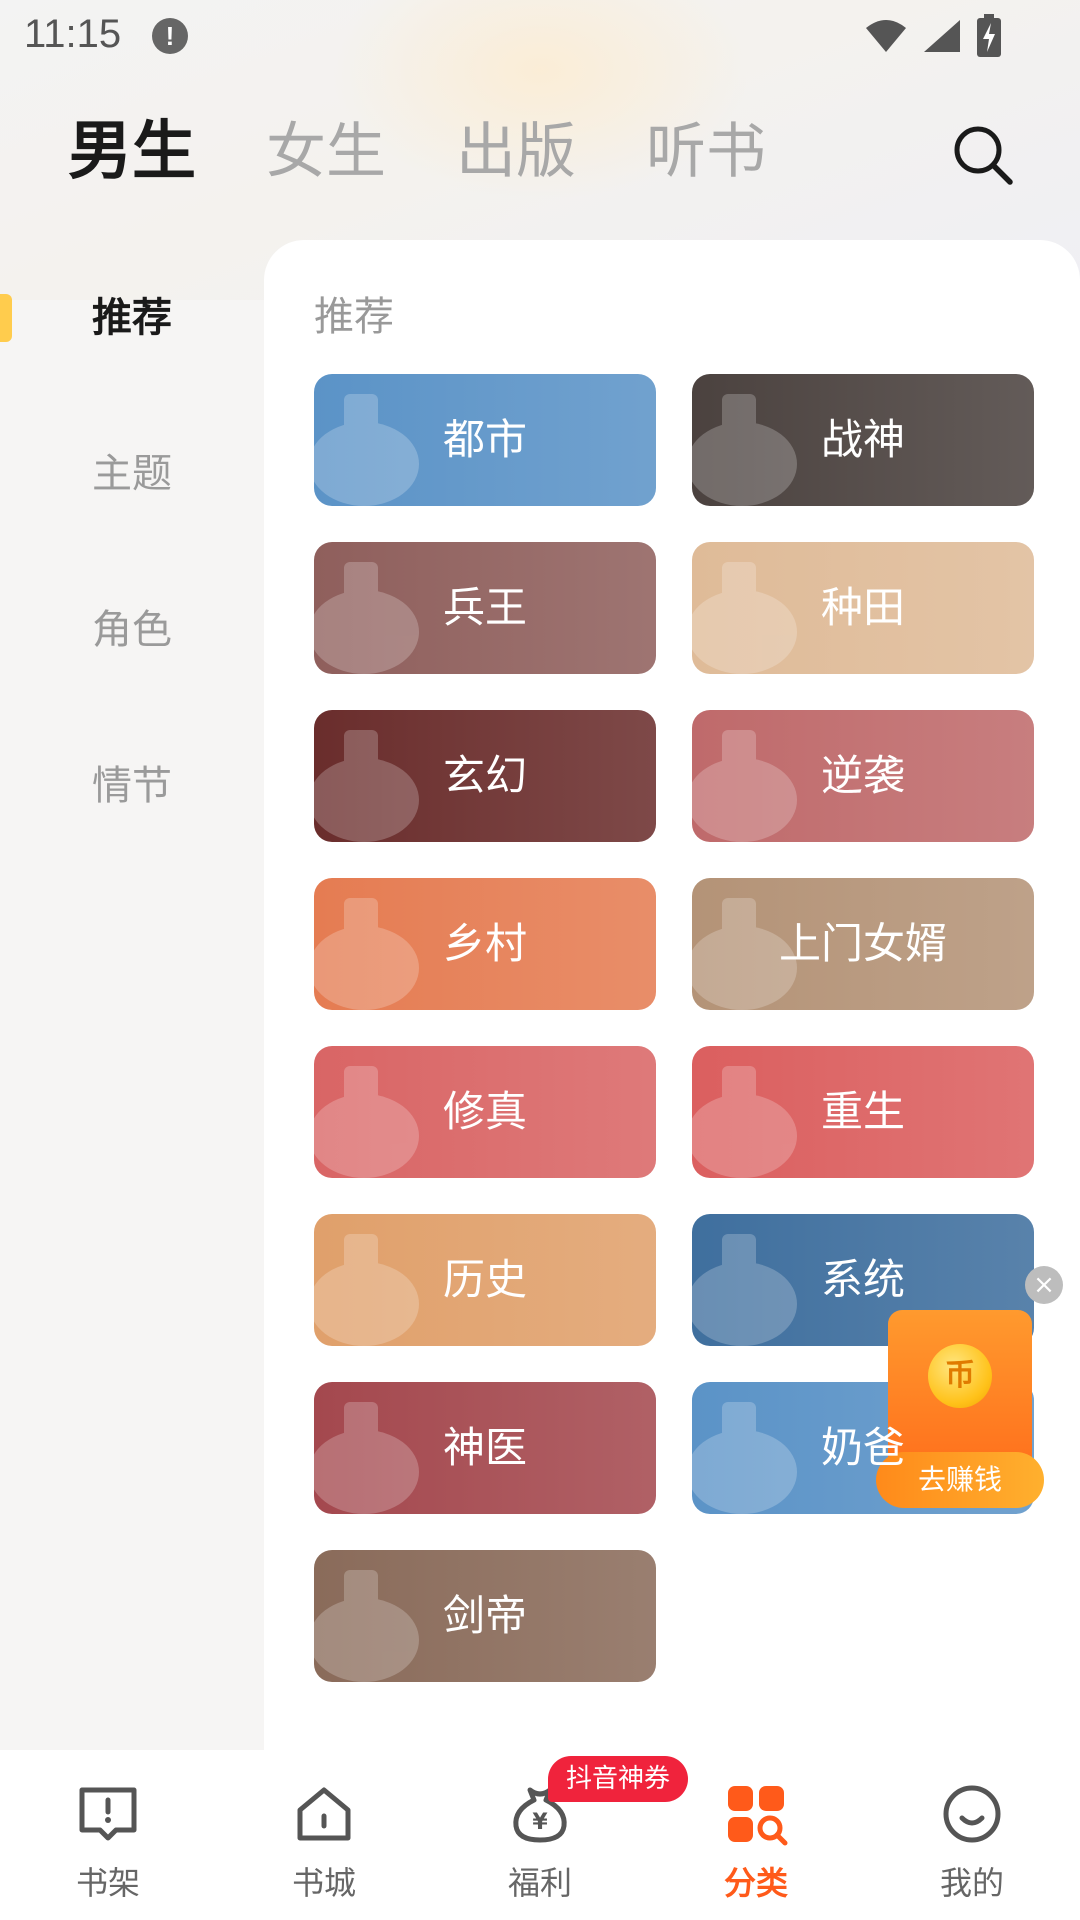  I want to click on category-card: 玄幻, so click(485, 776).